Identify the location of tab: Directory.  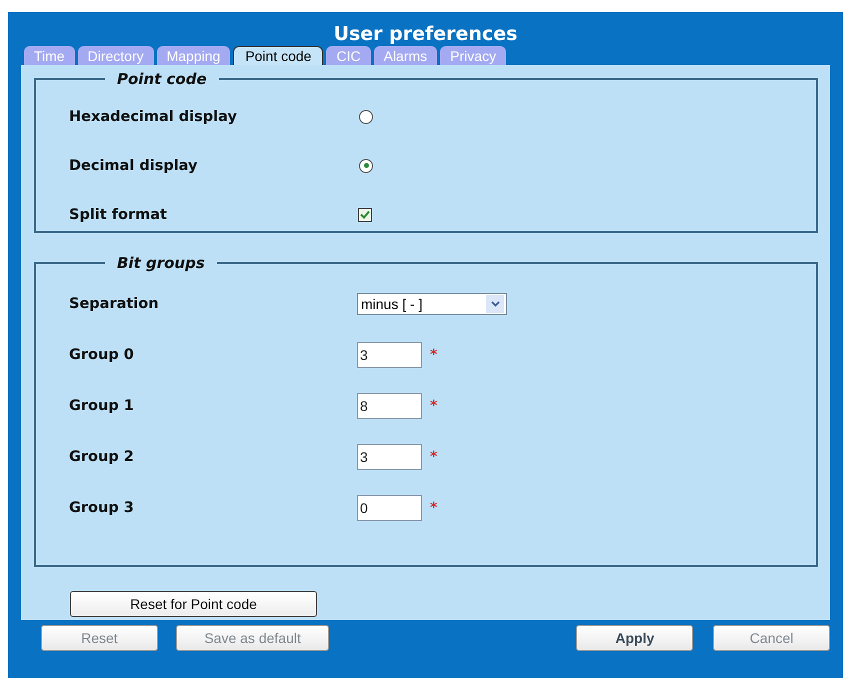
(116, 55).